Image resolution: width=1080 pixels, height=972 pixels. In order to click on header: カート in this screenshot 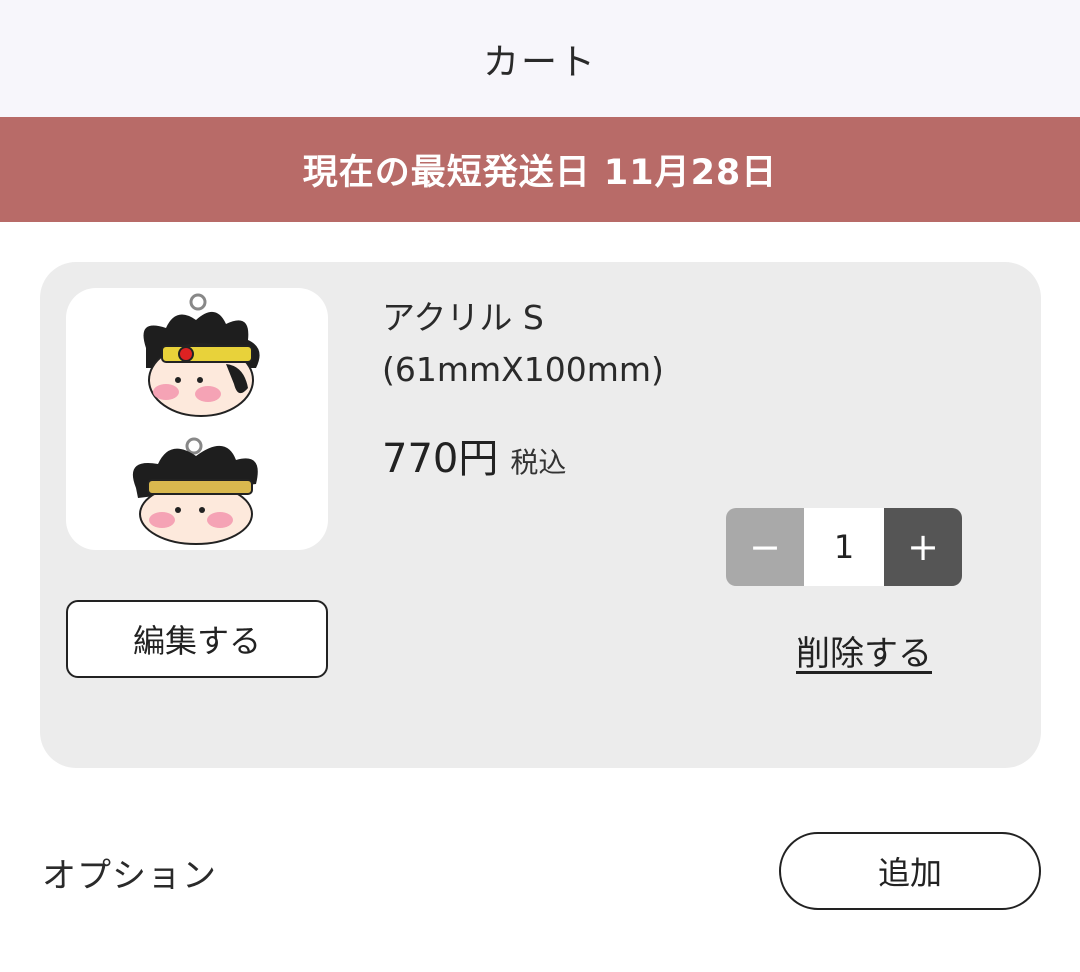, I will do `click(540, 58)`.